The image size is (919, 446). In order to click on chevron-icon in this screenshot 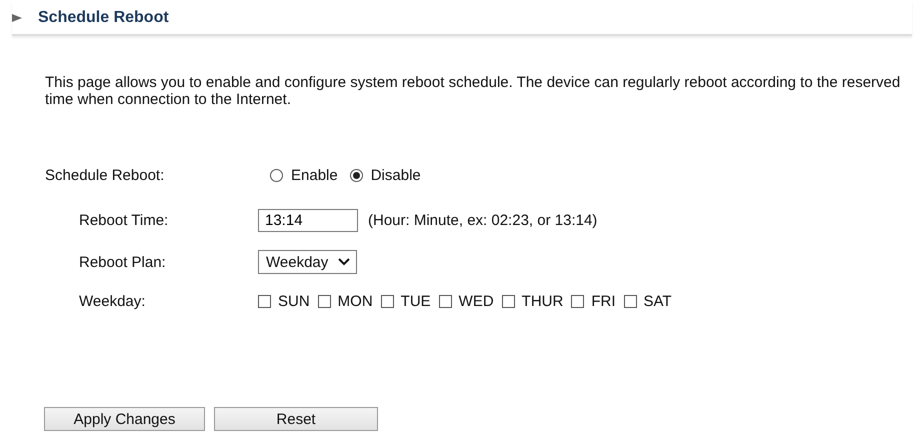, I will do `click(344, 262)`.